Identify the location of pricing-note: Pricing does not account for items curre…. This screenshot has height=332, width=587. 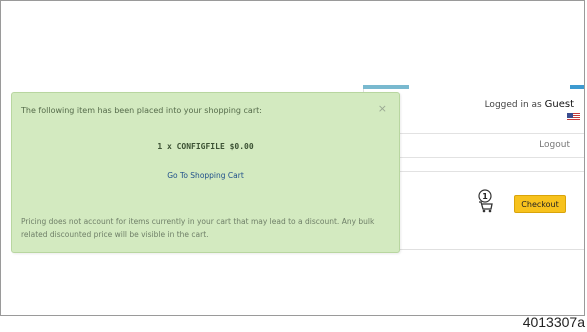
(198, 228).